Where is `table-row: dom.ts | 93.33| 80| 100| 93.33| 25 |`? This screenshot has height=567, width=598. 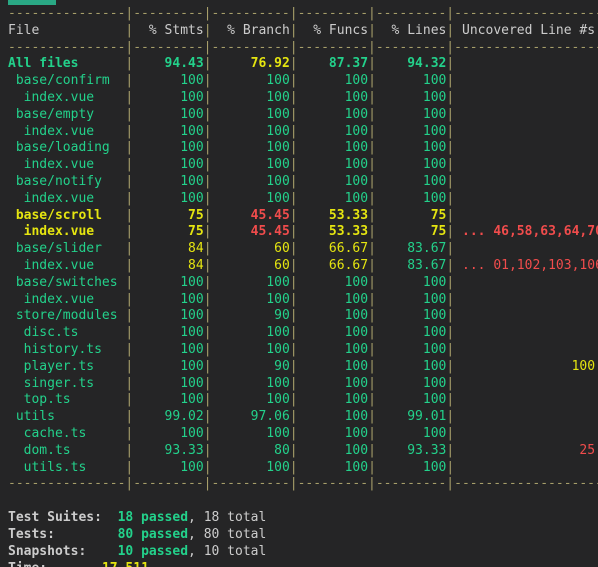
table-row: dom.ts | 93.33| 80| 100| 93.33| 25 | is located at coordinates (301, 451).